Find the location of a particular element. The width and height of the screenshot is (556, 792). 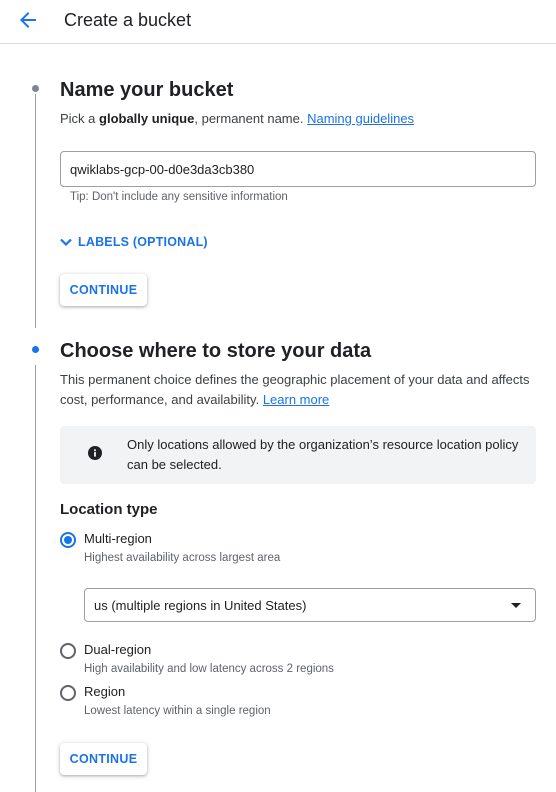

radio-sub-region: Lowest latency within a single region is located at coordinates (177, 711).